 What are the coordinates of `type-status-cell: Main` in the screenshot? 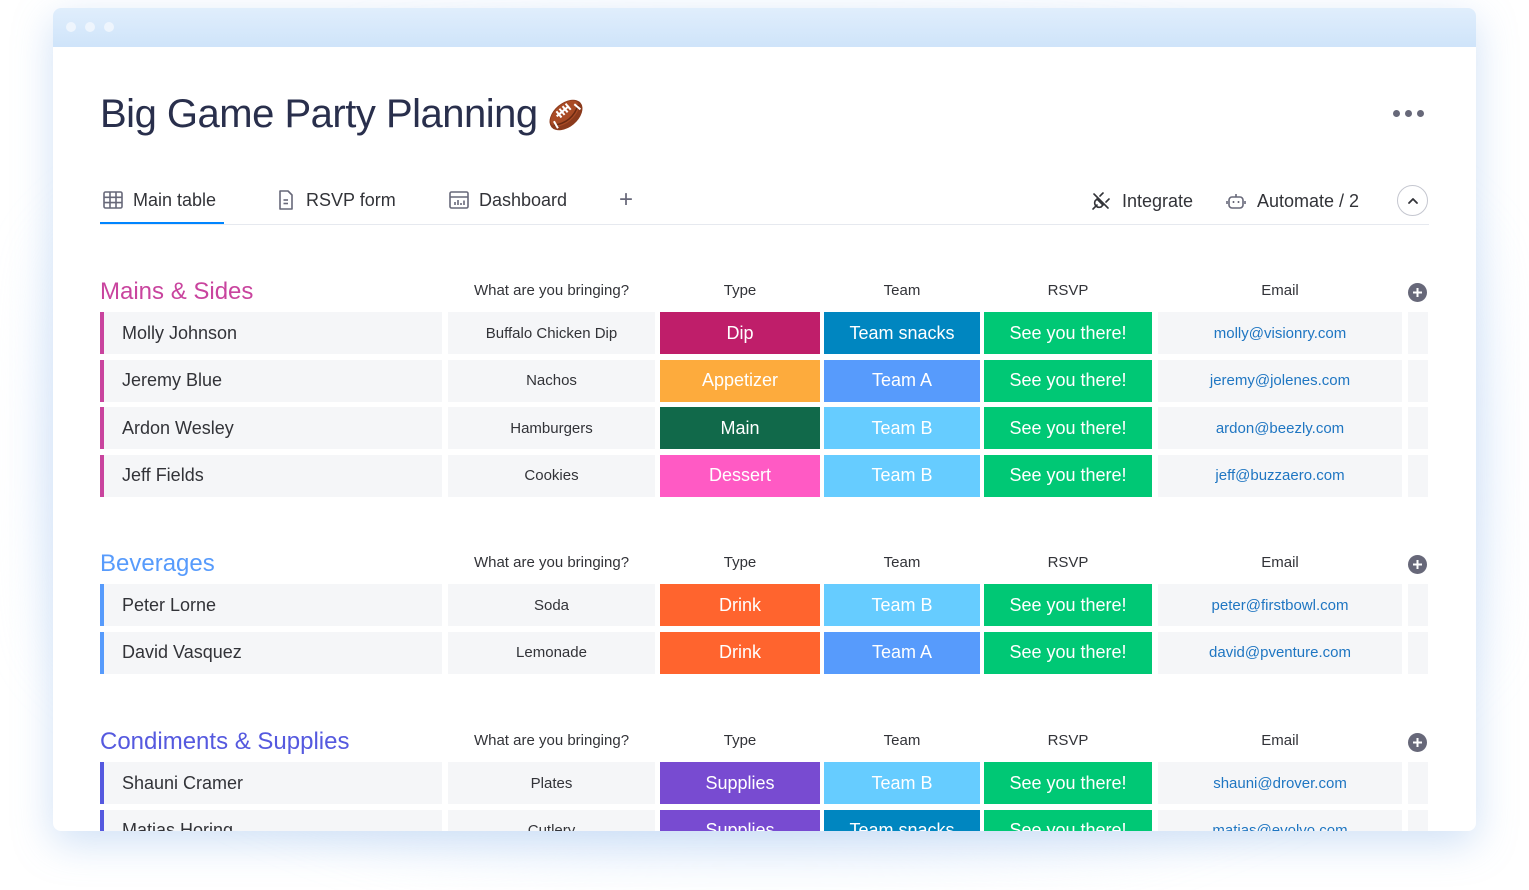 It's located at (740, 428).